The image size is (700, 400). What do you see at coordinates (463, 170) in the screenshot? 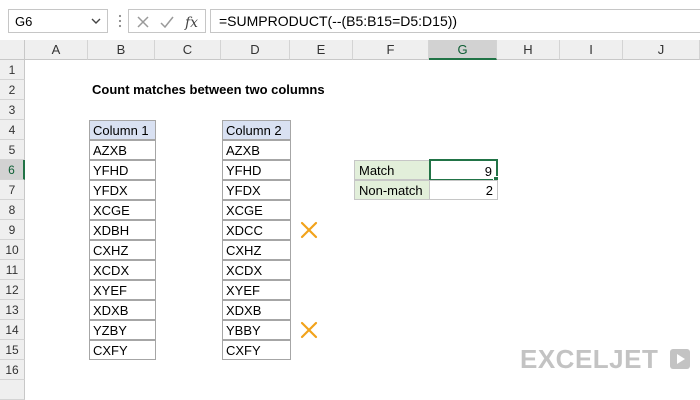
I see `match-value-cell: 9` at bounding box center [463, 170].